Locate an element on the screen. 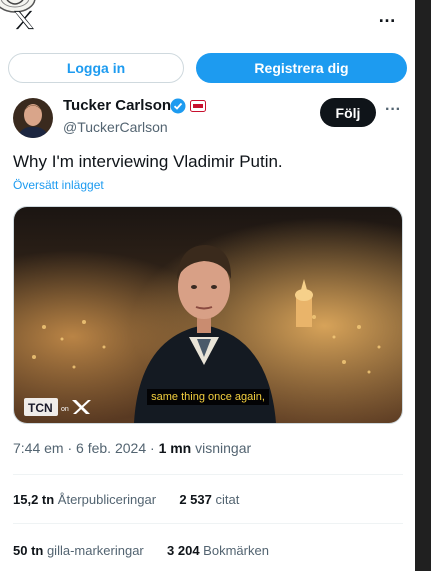 The image size is (431, 571). tweet-more-button: ··· is located at coordinates (393, 110).